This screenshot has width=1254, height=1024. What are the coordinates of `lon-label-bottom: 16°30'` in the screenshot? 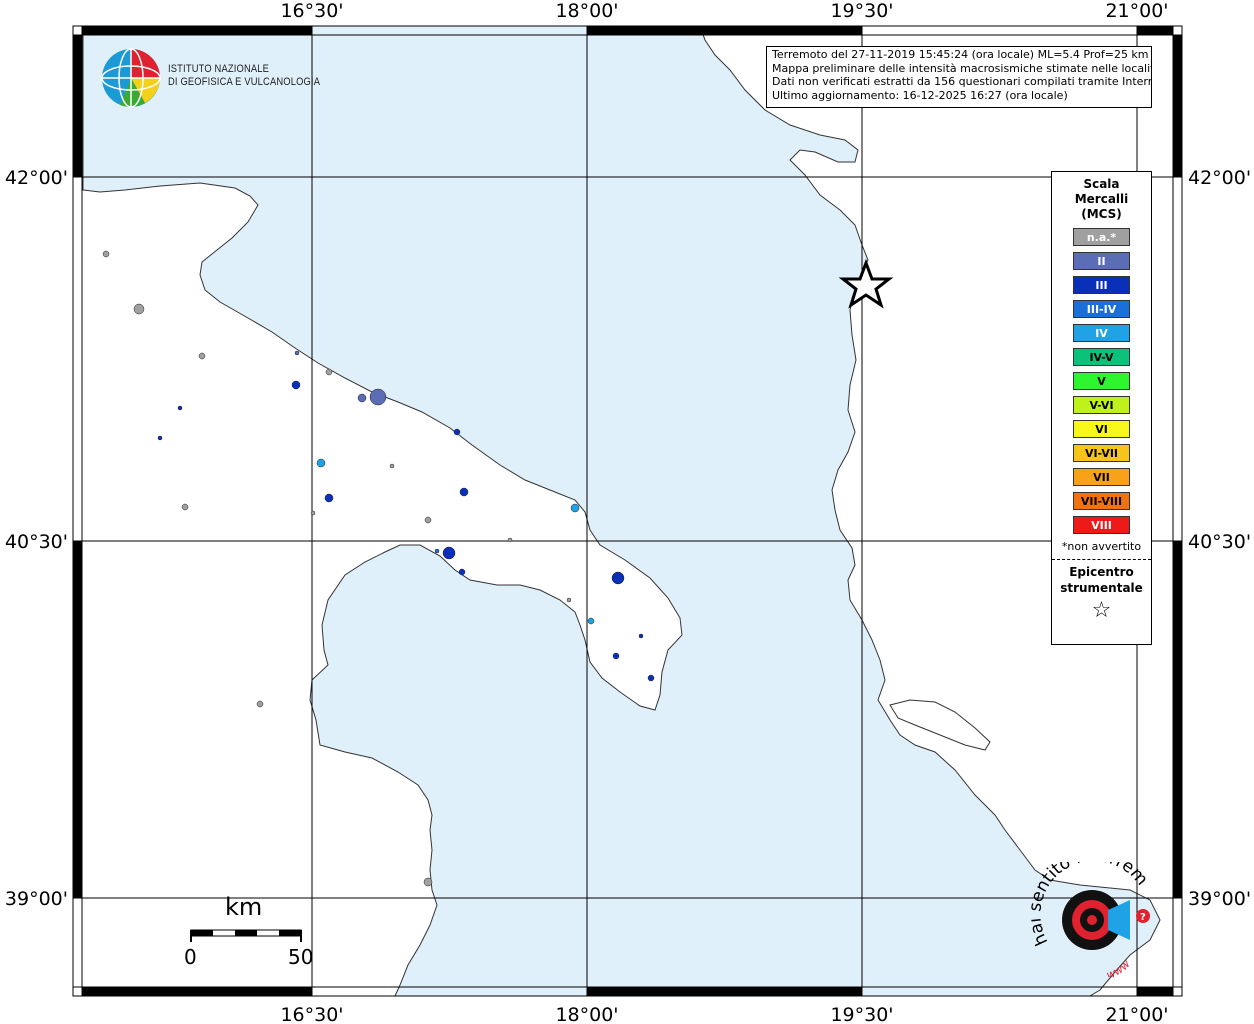 It's located at (311, 1014).